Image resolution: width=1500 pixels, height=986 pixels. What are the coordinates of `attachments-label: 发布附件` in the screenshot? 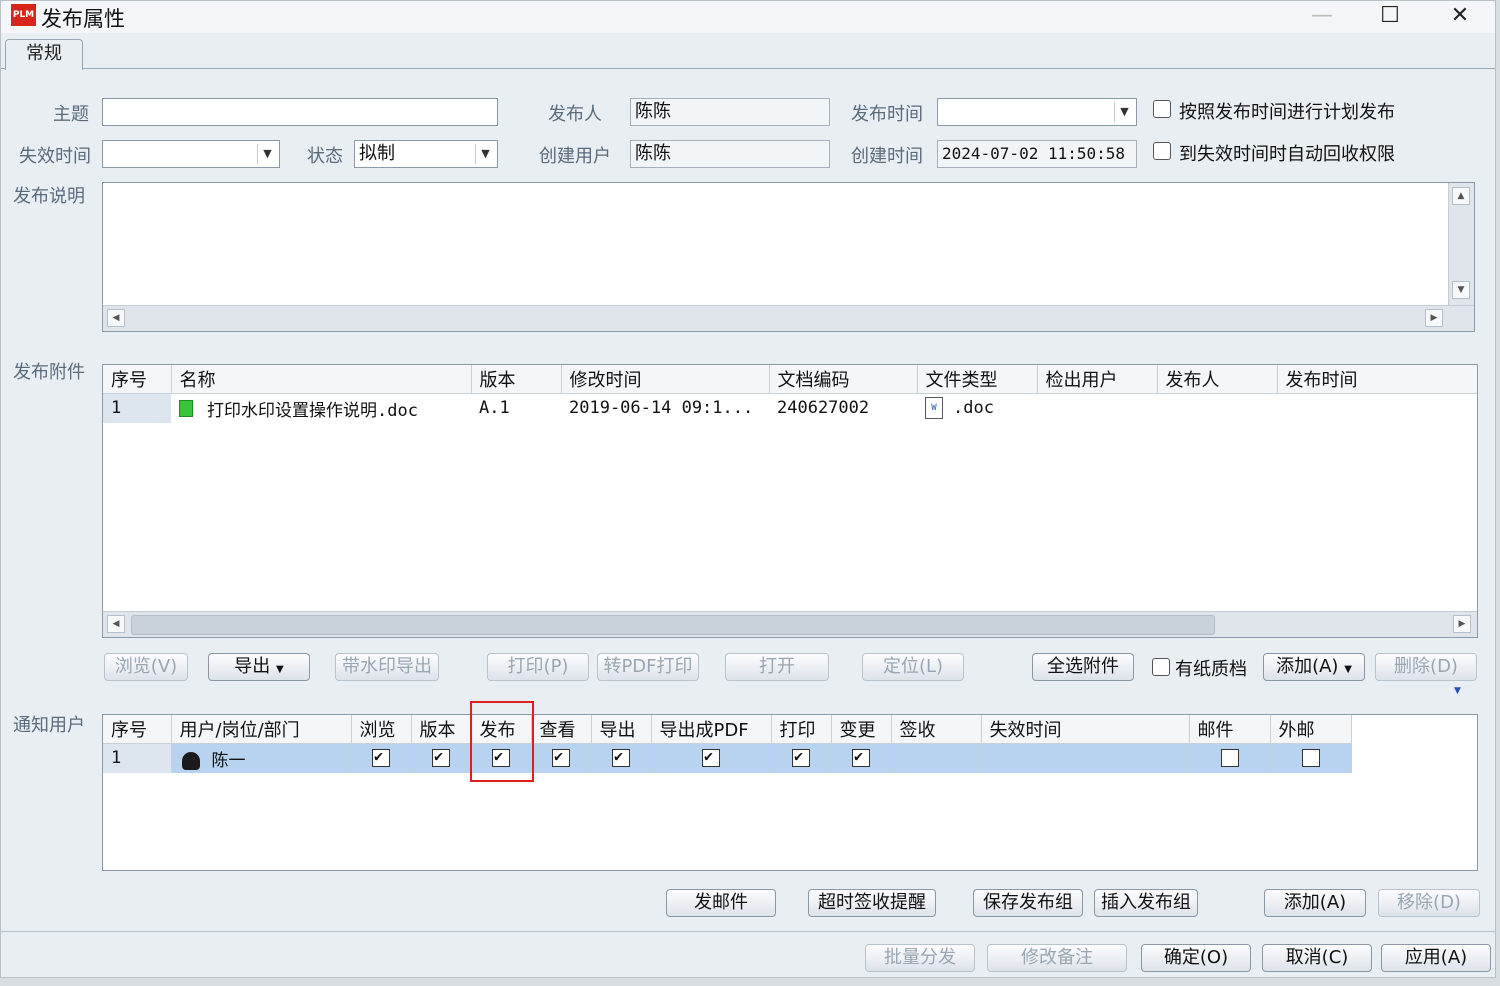 It's located at (49, 372).